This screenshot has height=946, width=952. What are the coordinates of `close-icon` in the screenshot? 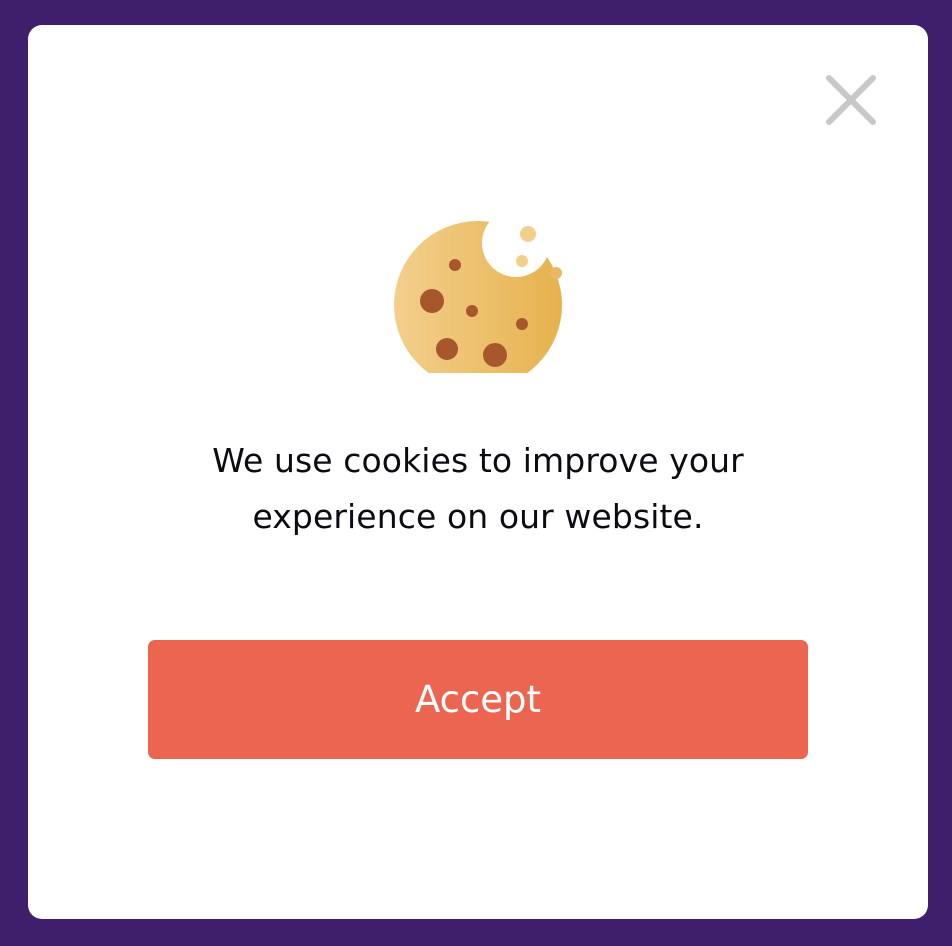 It's located at (851, 100).